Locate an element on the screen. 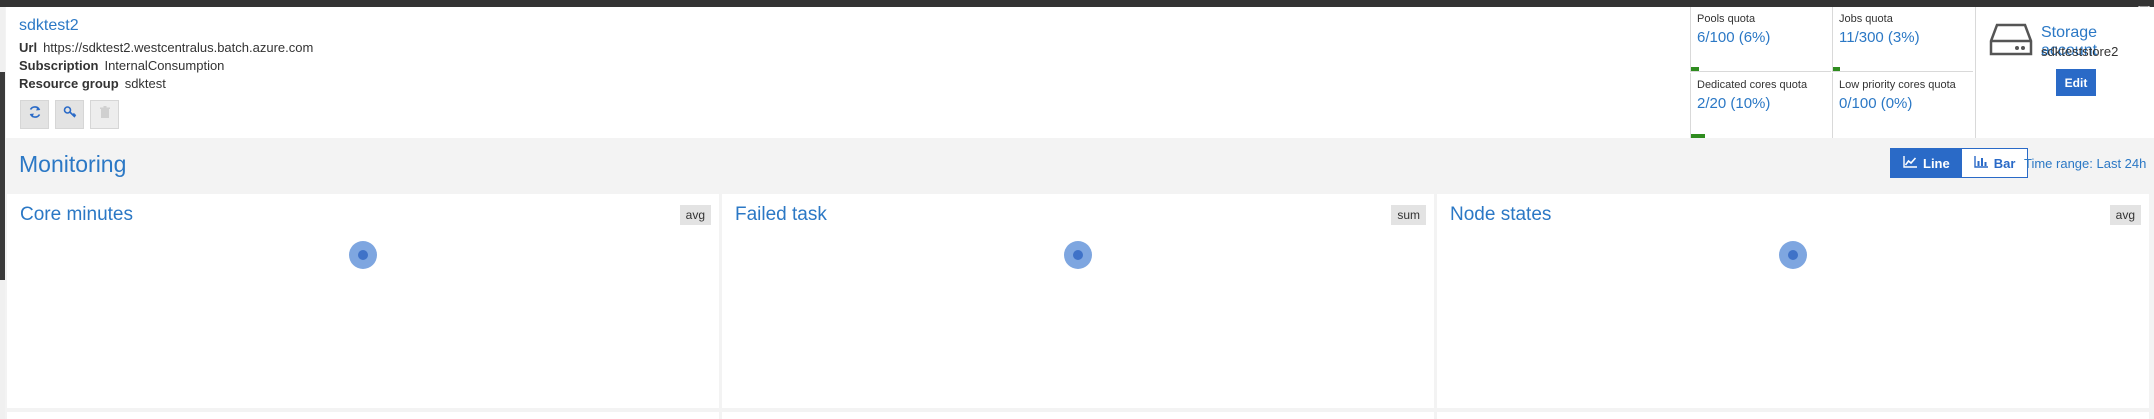 This screenshot has width=2154, height=419. storage-account-section: Storage account sdkteststore2 Edit is located at coordinates (2064, 72).